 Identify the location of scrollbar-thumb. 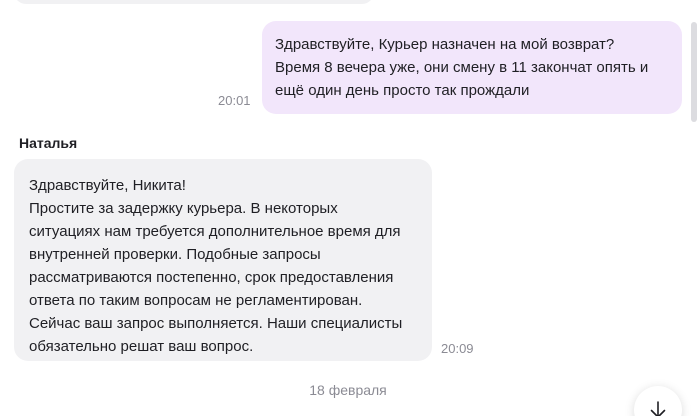
(694, 72).